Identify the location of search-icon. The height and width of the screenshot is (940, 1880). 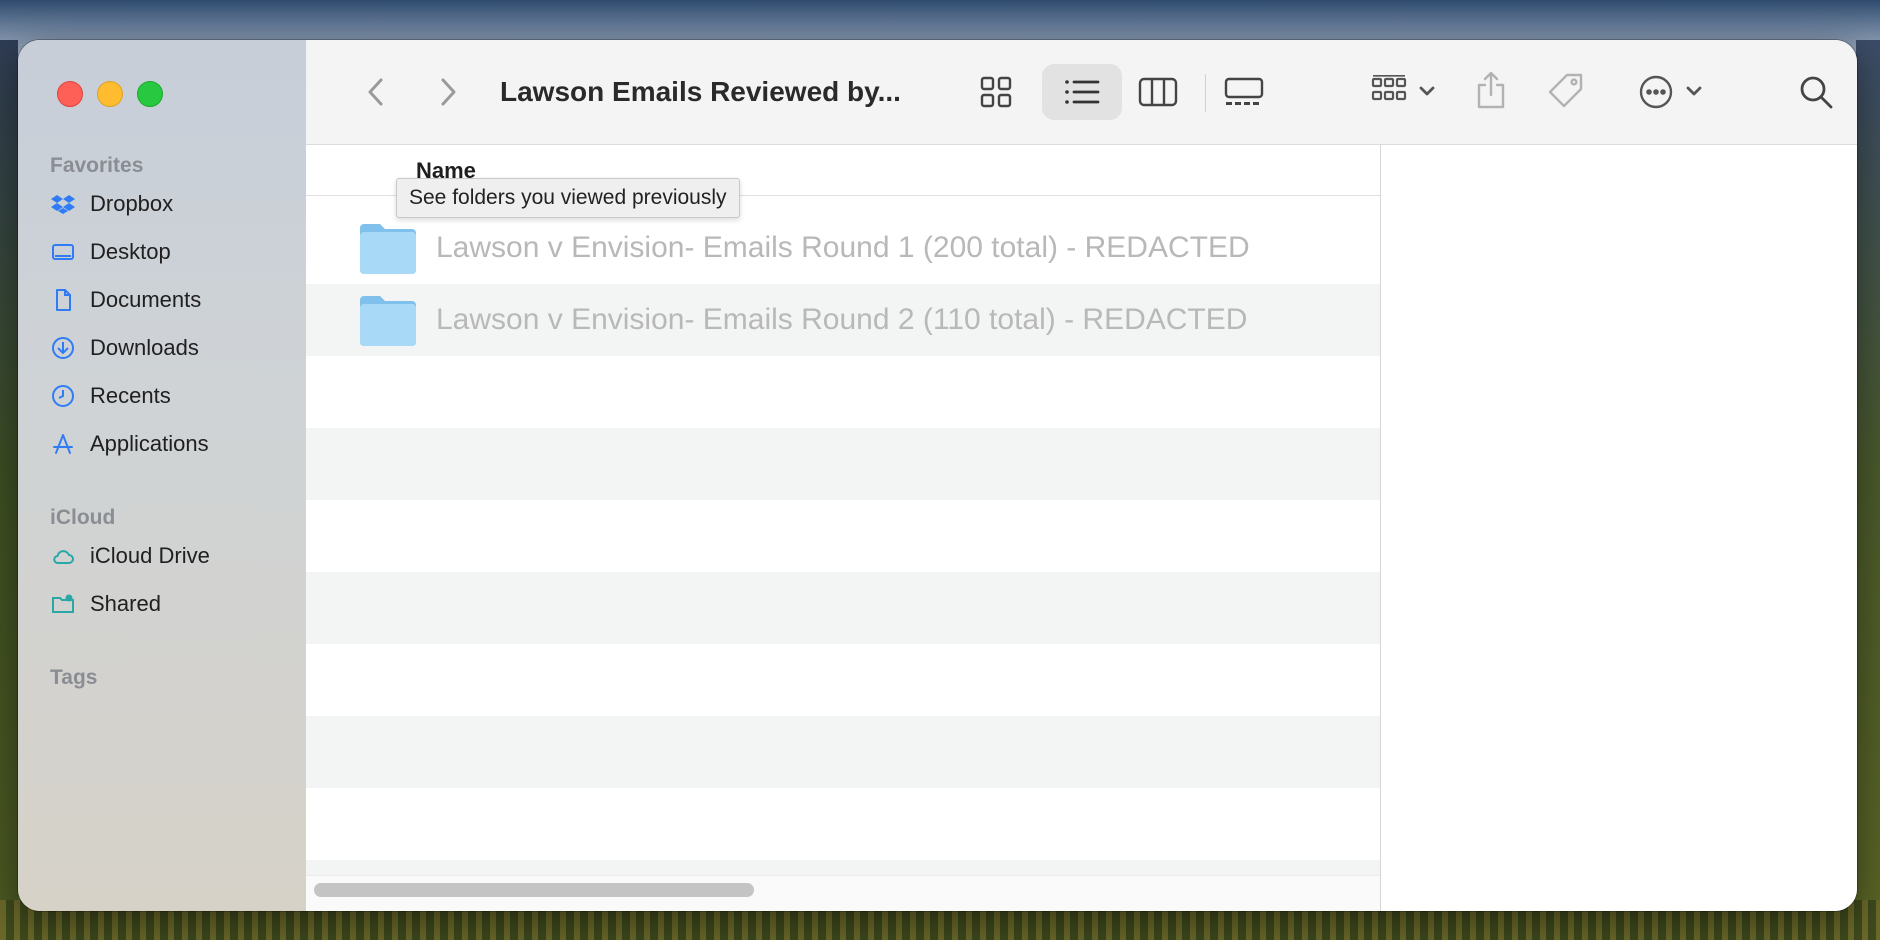
(1816, 92).